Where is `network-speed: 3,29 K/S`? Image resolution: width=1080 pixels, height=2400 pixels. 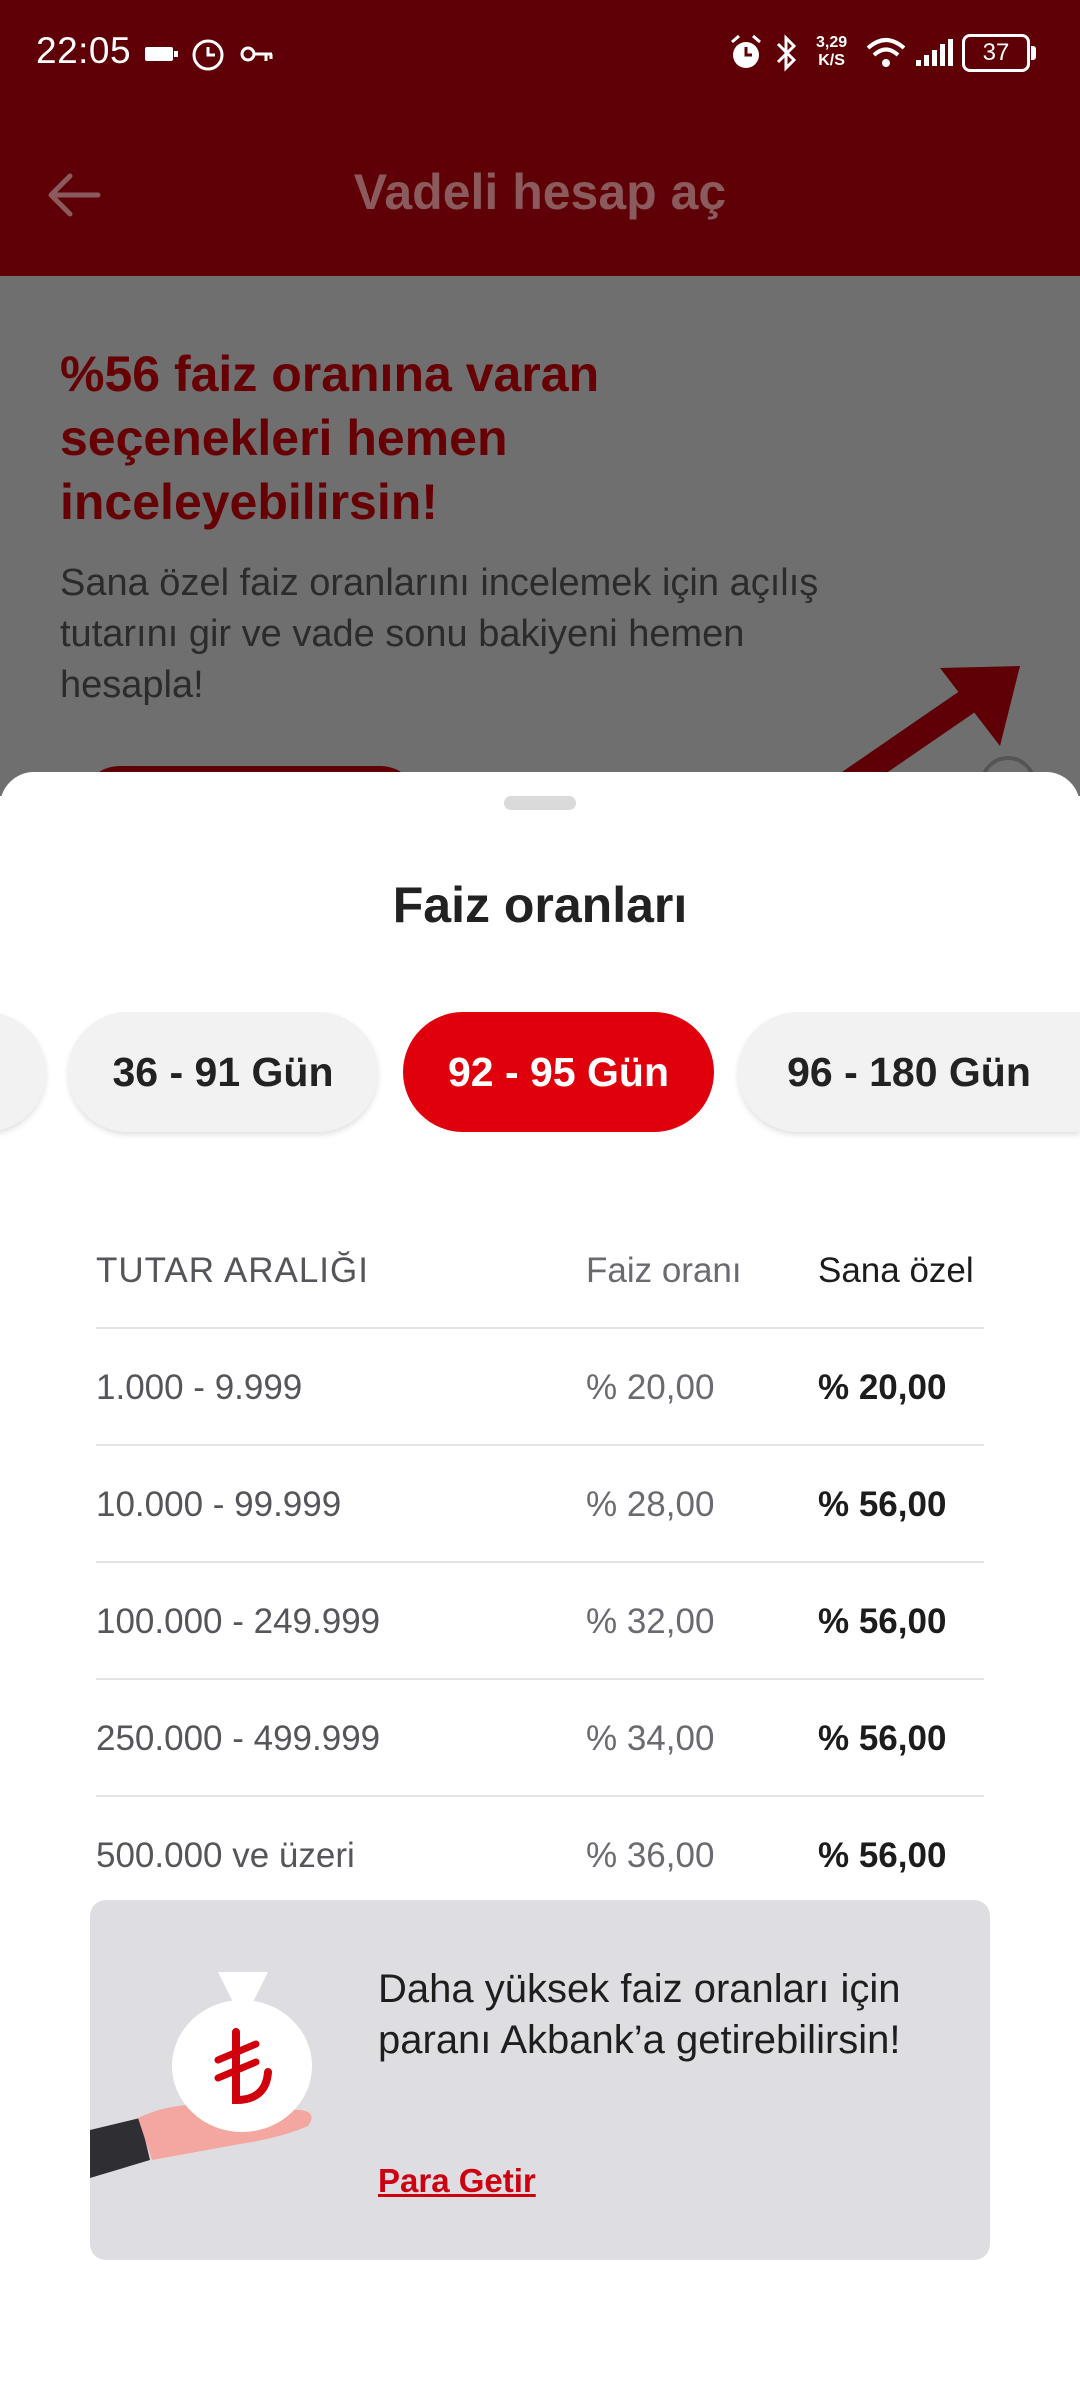
network-speed: 3,29 K/S is located at coordinates (831, 52).